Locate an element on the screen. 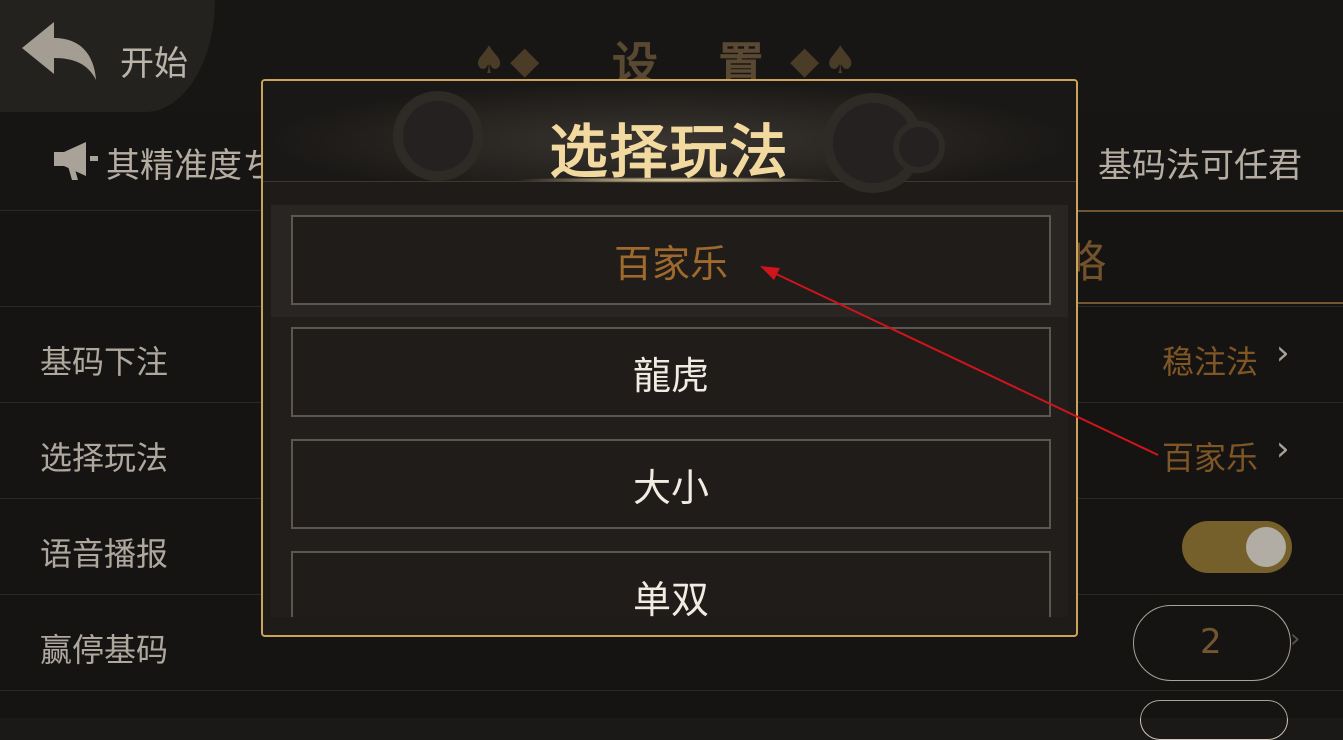 The image size is (1343, 740). title-glow is located at coordinates (673, 180).